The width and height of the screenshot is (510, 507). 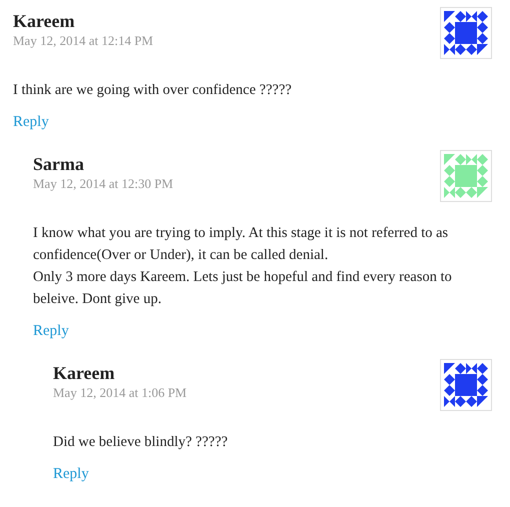 What do you see at coordinates (153, 90) in the screenshot?
I see `comment-text: I think are we going with over confidence ?????` at bounding box center [153, 90].